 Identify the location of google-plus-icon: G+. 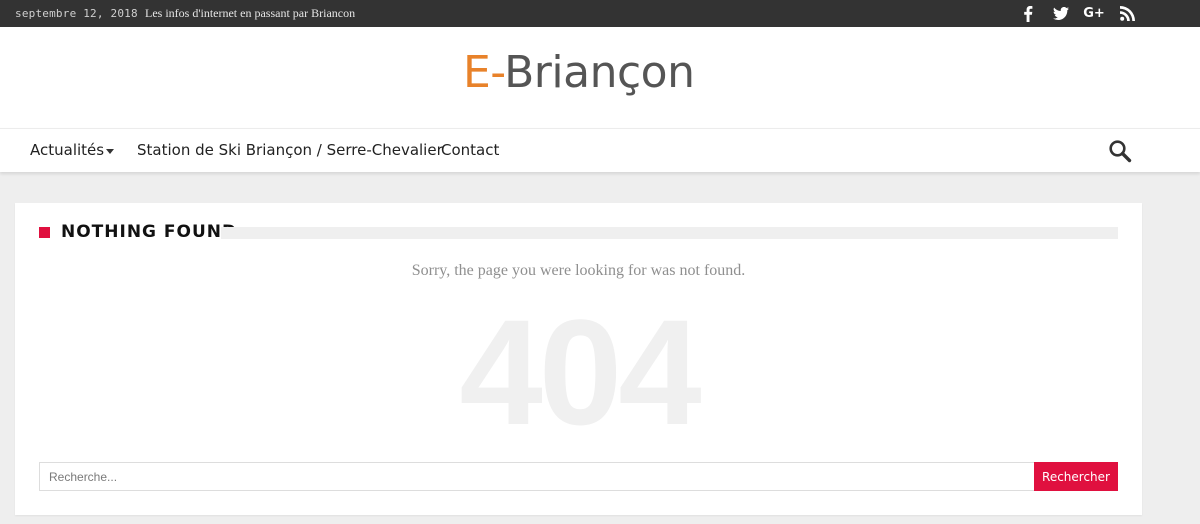
(1094, 13).